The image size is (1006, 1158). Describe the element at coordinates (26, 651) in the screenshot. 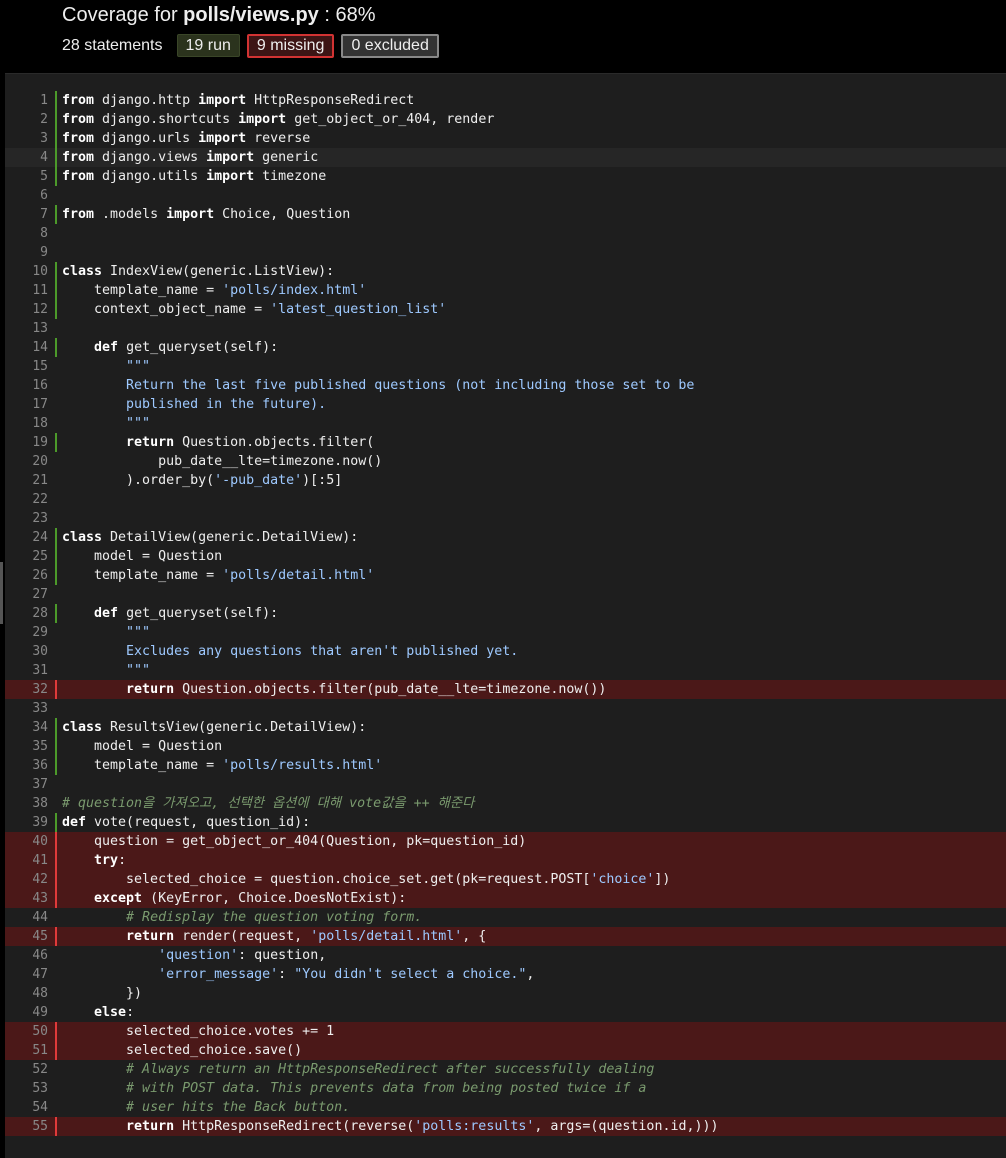

I see `line-number: 30` at that location.